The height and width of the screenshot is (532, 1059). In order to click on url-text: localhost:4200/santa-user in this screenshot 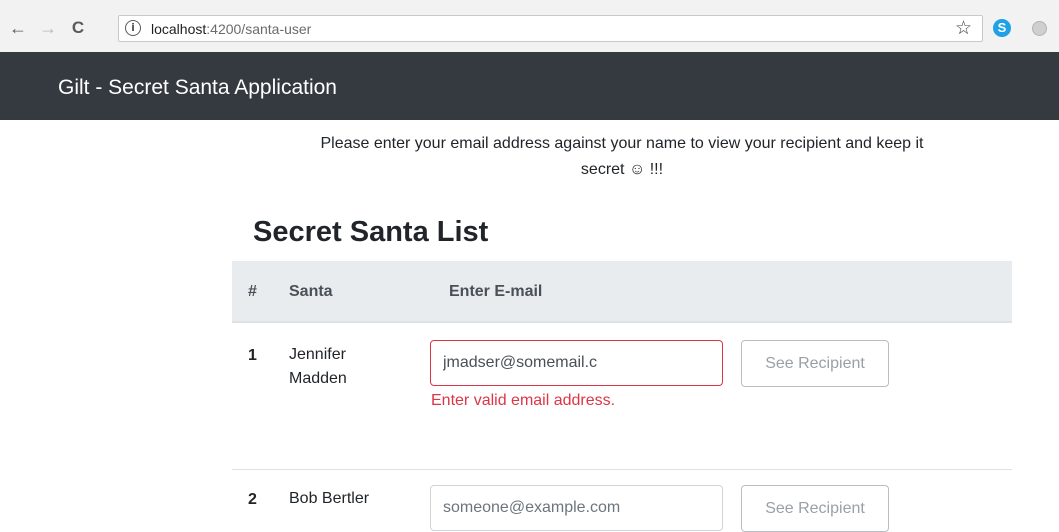, I will do `click(231, 29)`.